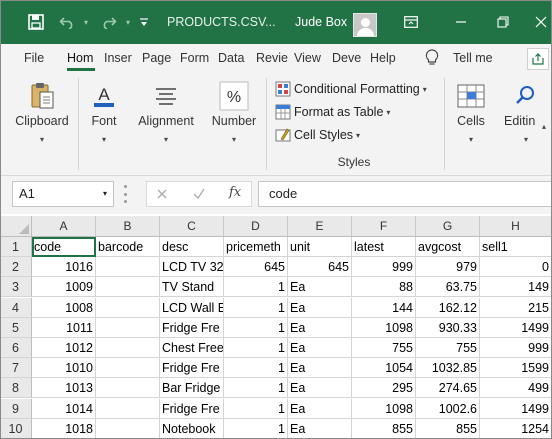 This screenshot has width=552, height=439. I want to click on cell-d5: 1, so click(256, 328).